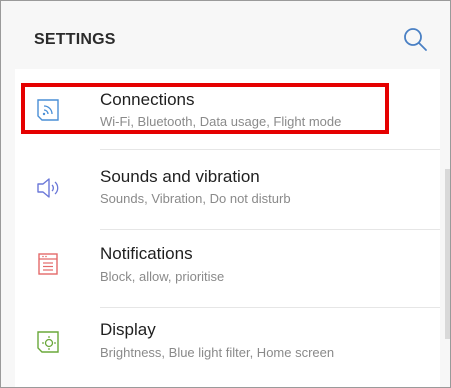 This screenshot has height=388, width=451. I want to click on search-icon, so click(415, 39).